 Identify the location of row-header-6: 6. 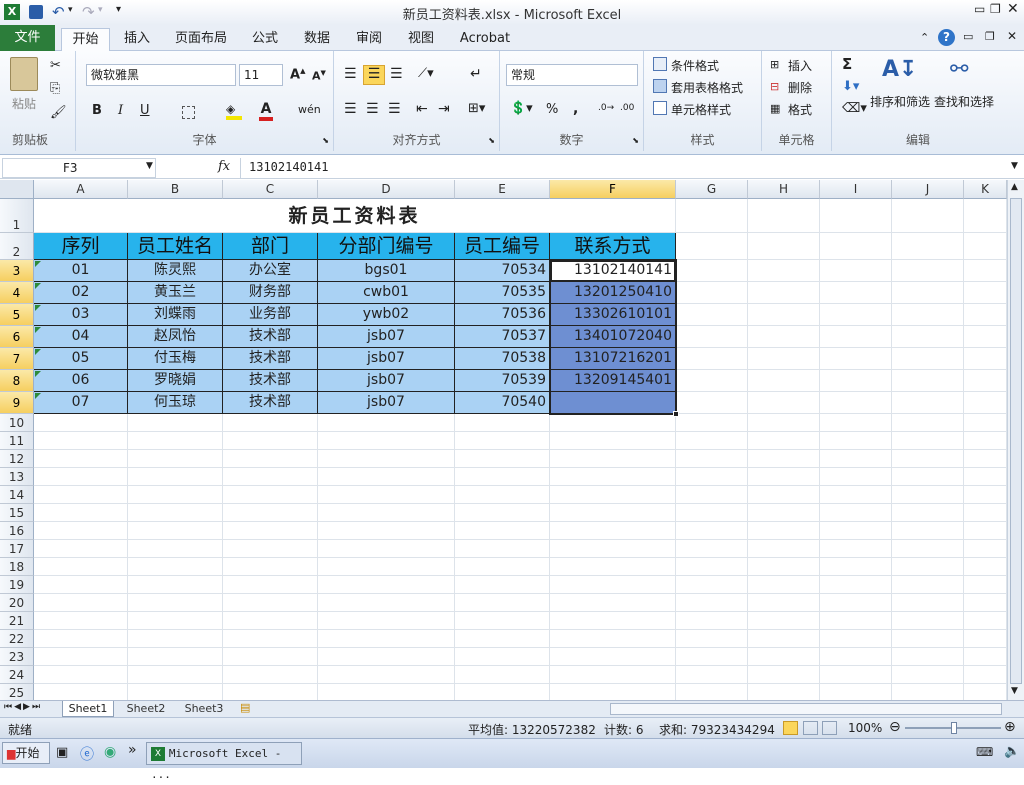
(17, 337).